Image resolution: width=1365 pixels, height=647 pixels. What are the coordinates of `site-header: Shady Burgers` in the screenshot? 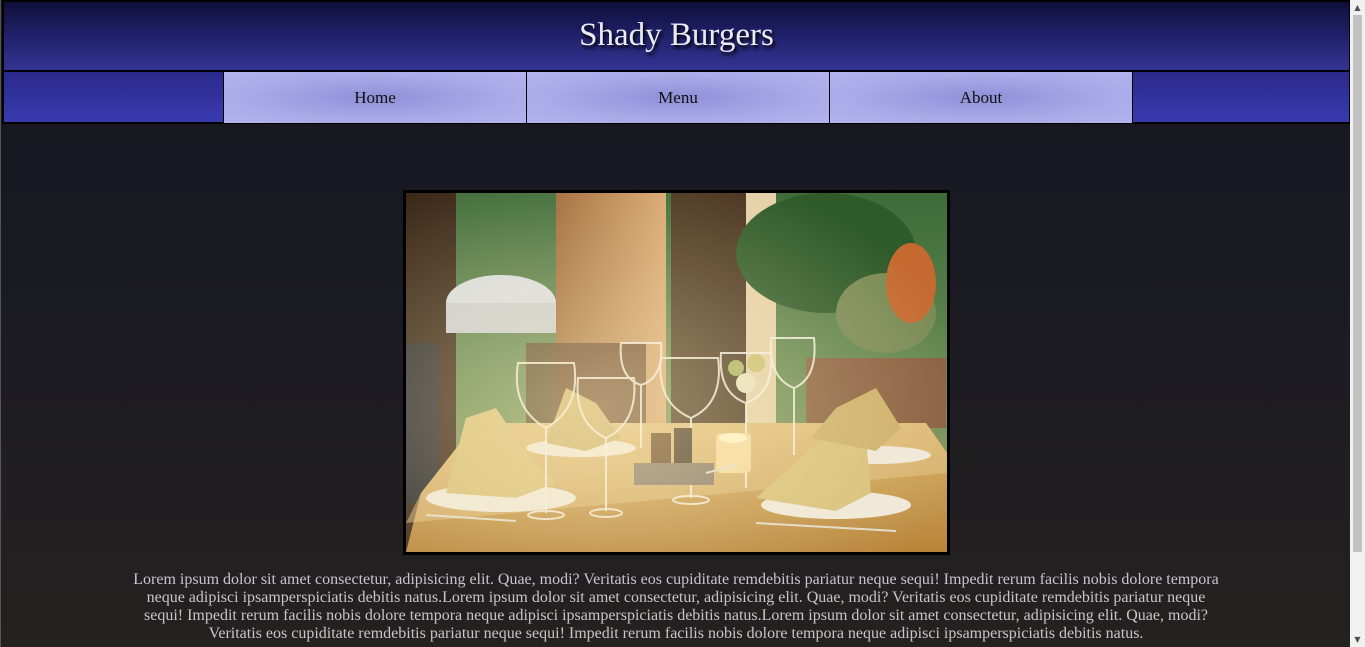 It's located at (676, 36).